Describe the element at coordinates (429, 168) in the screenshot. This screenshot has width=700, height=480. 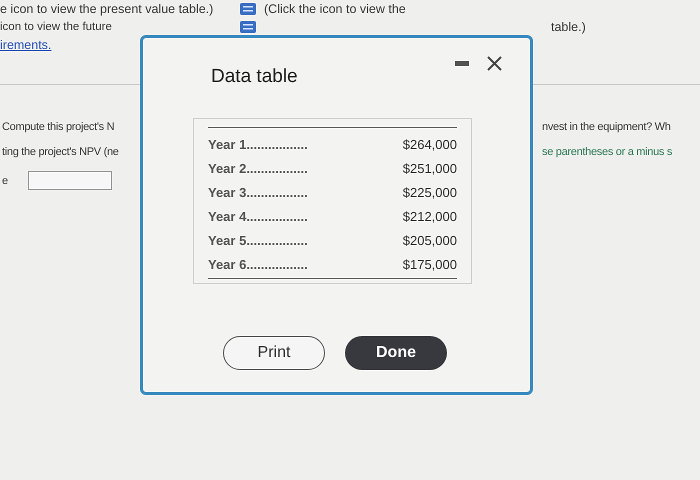
I see `row-value: $251,000` at that location.